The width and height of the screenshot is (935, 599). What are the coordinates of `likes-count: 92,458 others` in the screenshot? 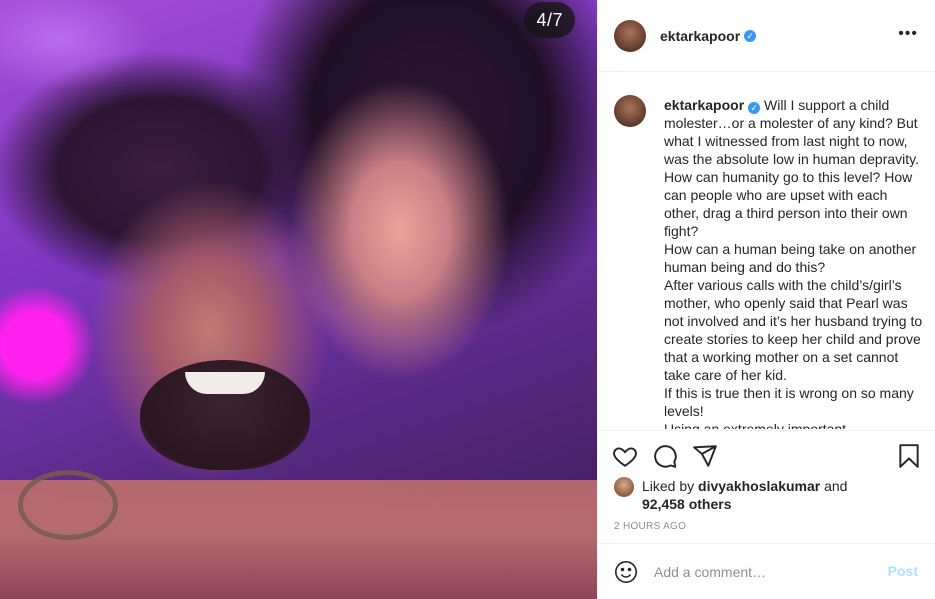 It's located at (687, 504).